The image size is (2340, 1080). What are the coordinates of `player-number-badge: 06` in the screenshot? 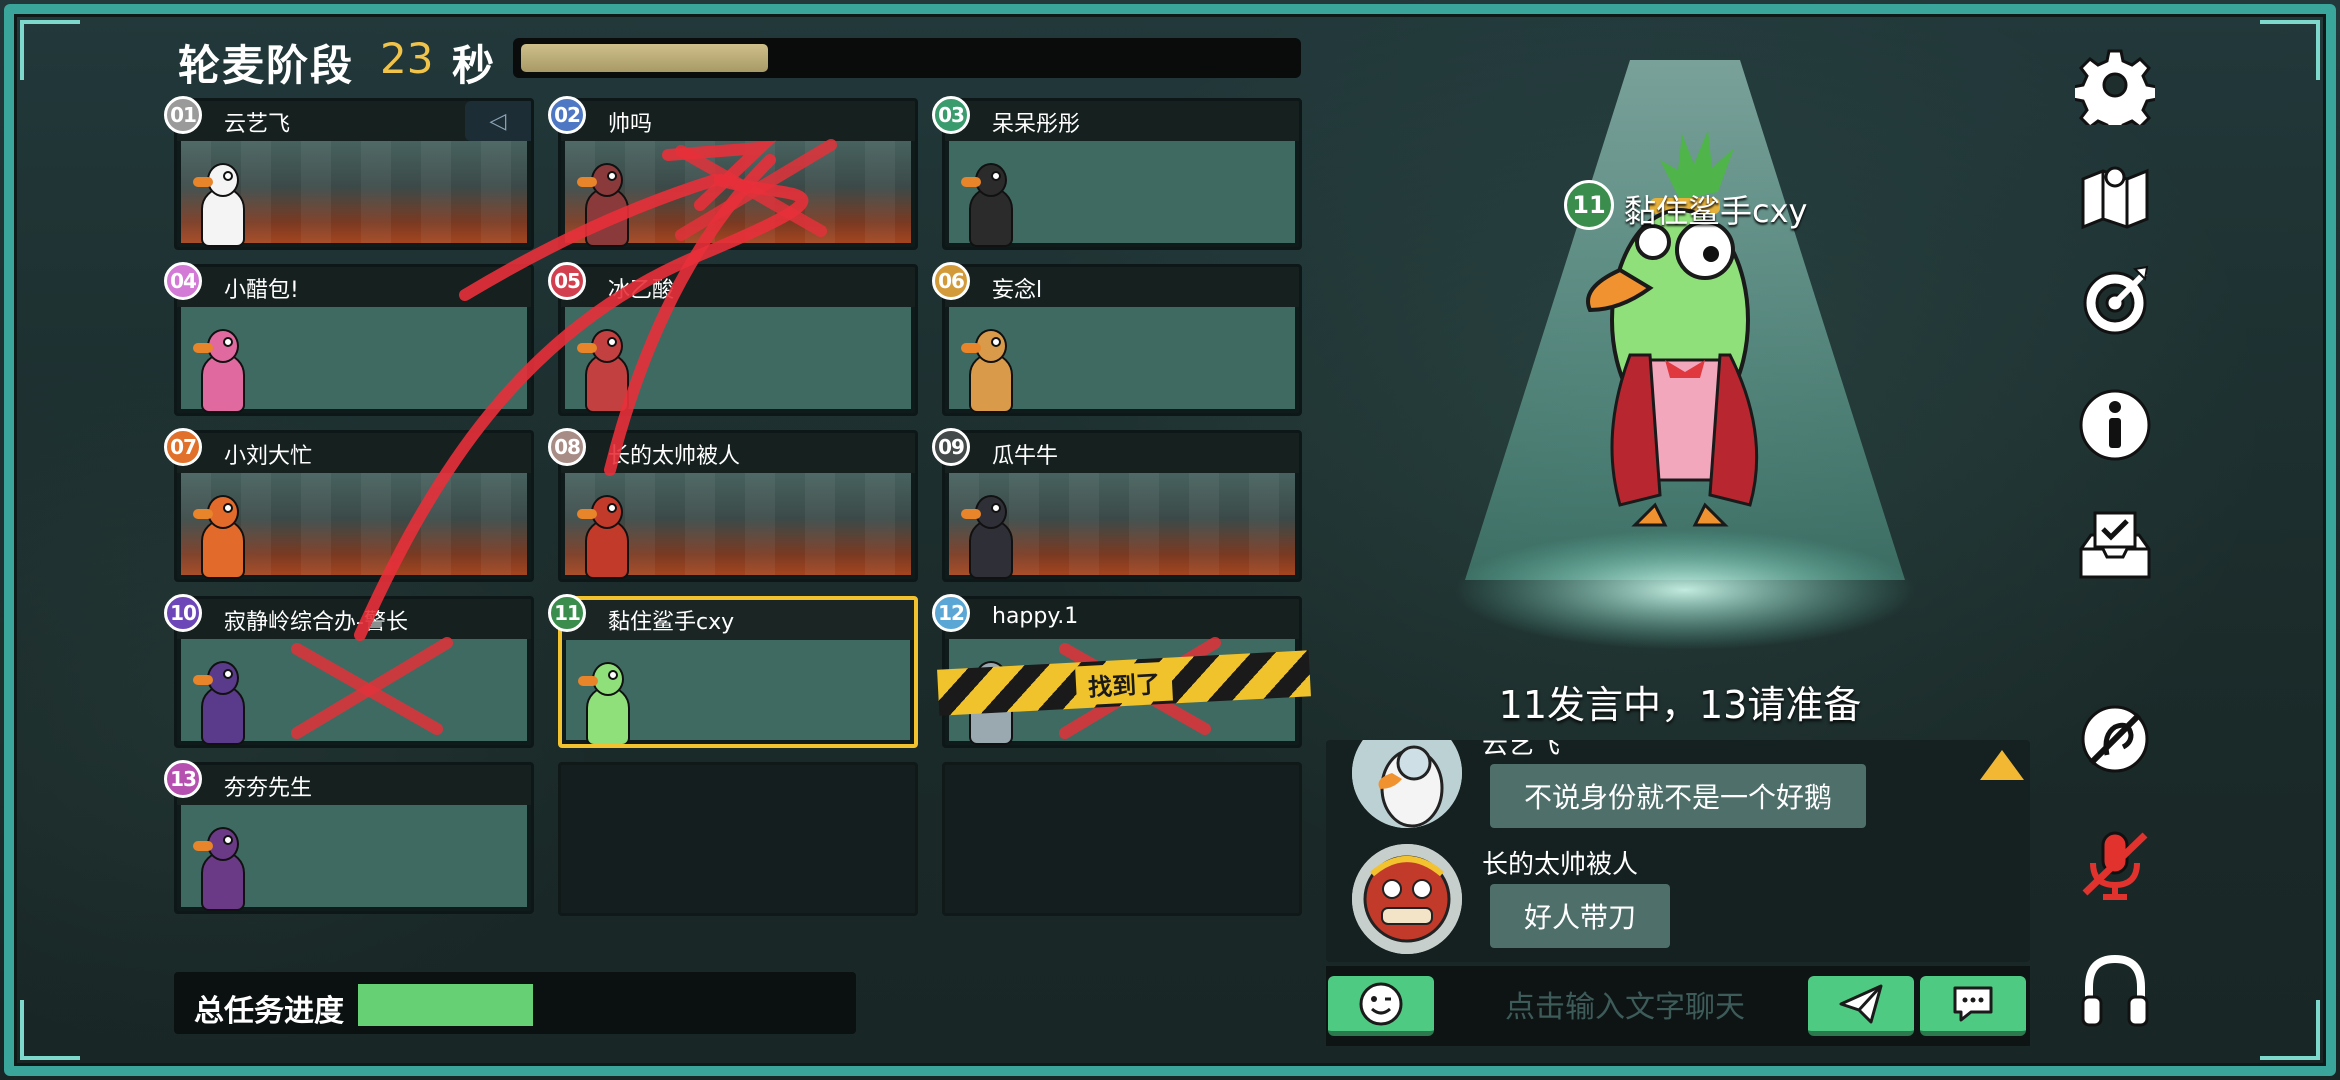 It's located at (951, 281).